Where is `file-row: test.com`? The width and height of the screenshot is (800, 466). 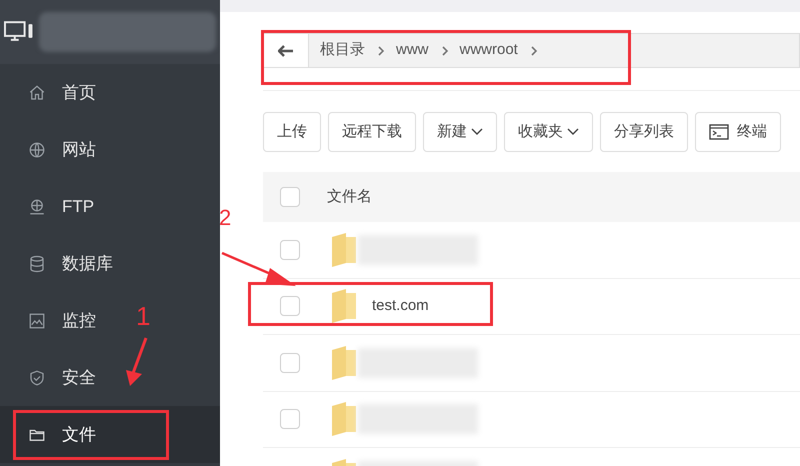
file-row: test.com is located at coordinates (531, 306).